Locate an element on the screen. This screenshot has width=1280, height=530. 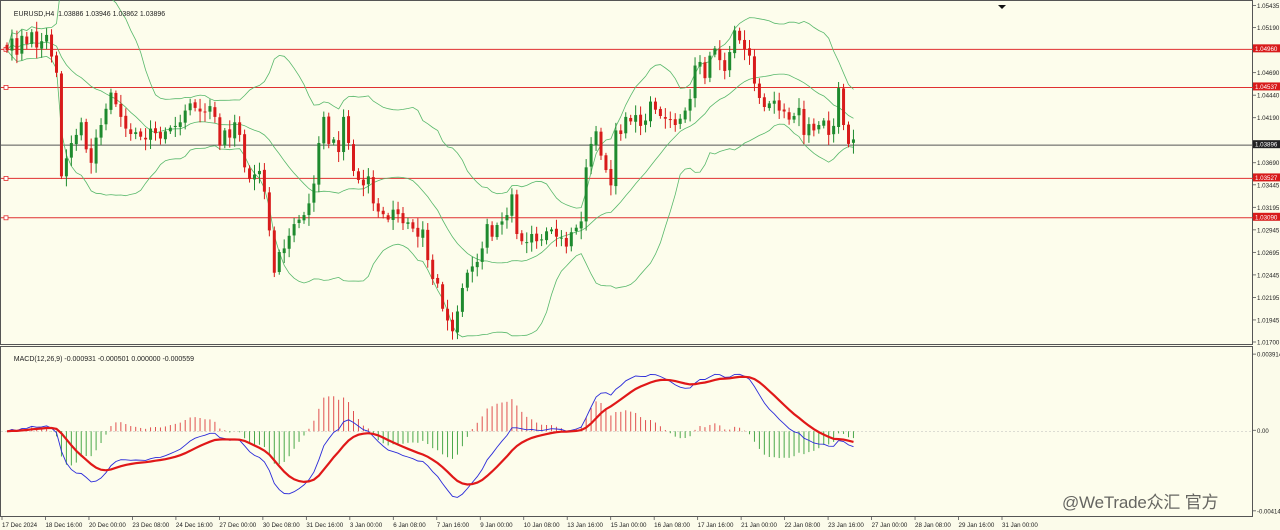
macd-values: -0.000931 -0.000501 0.000000 -0.000559 is located at coordinates (129, 359).